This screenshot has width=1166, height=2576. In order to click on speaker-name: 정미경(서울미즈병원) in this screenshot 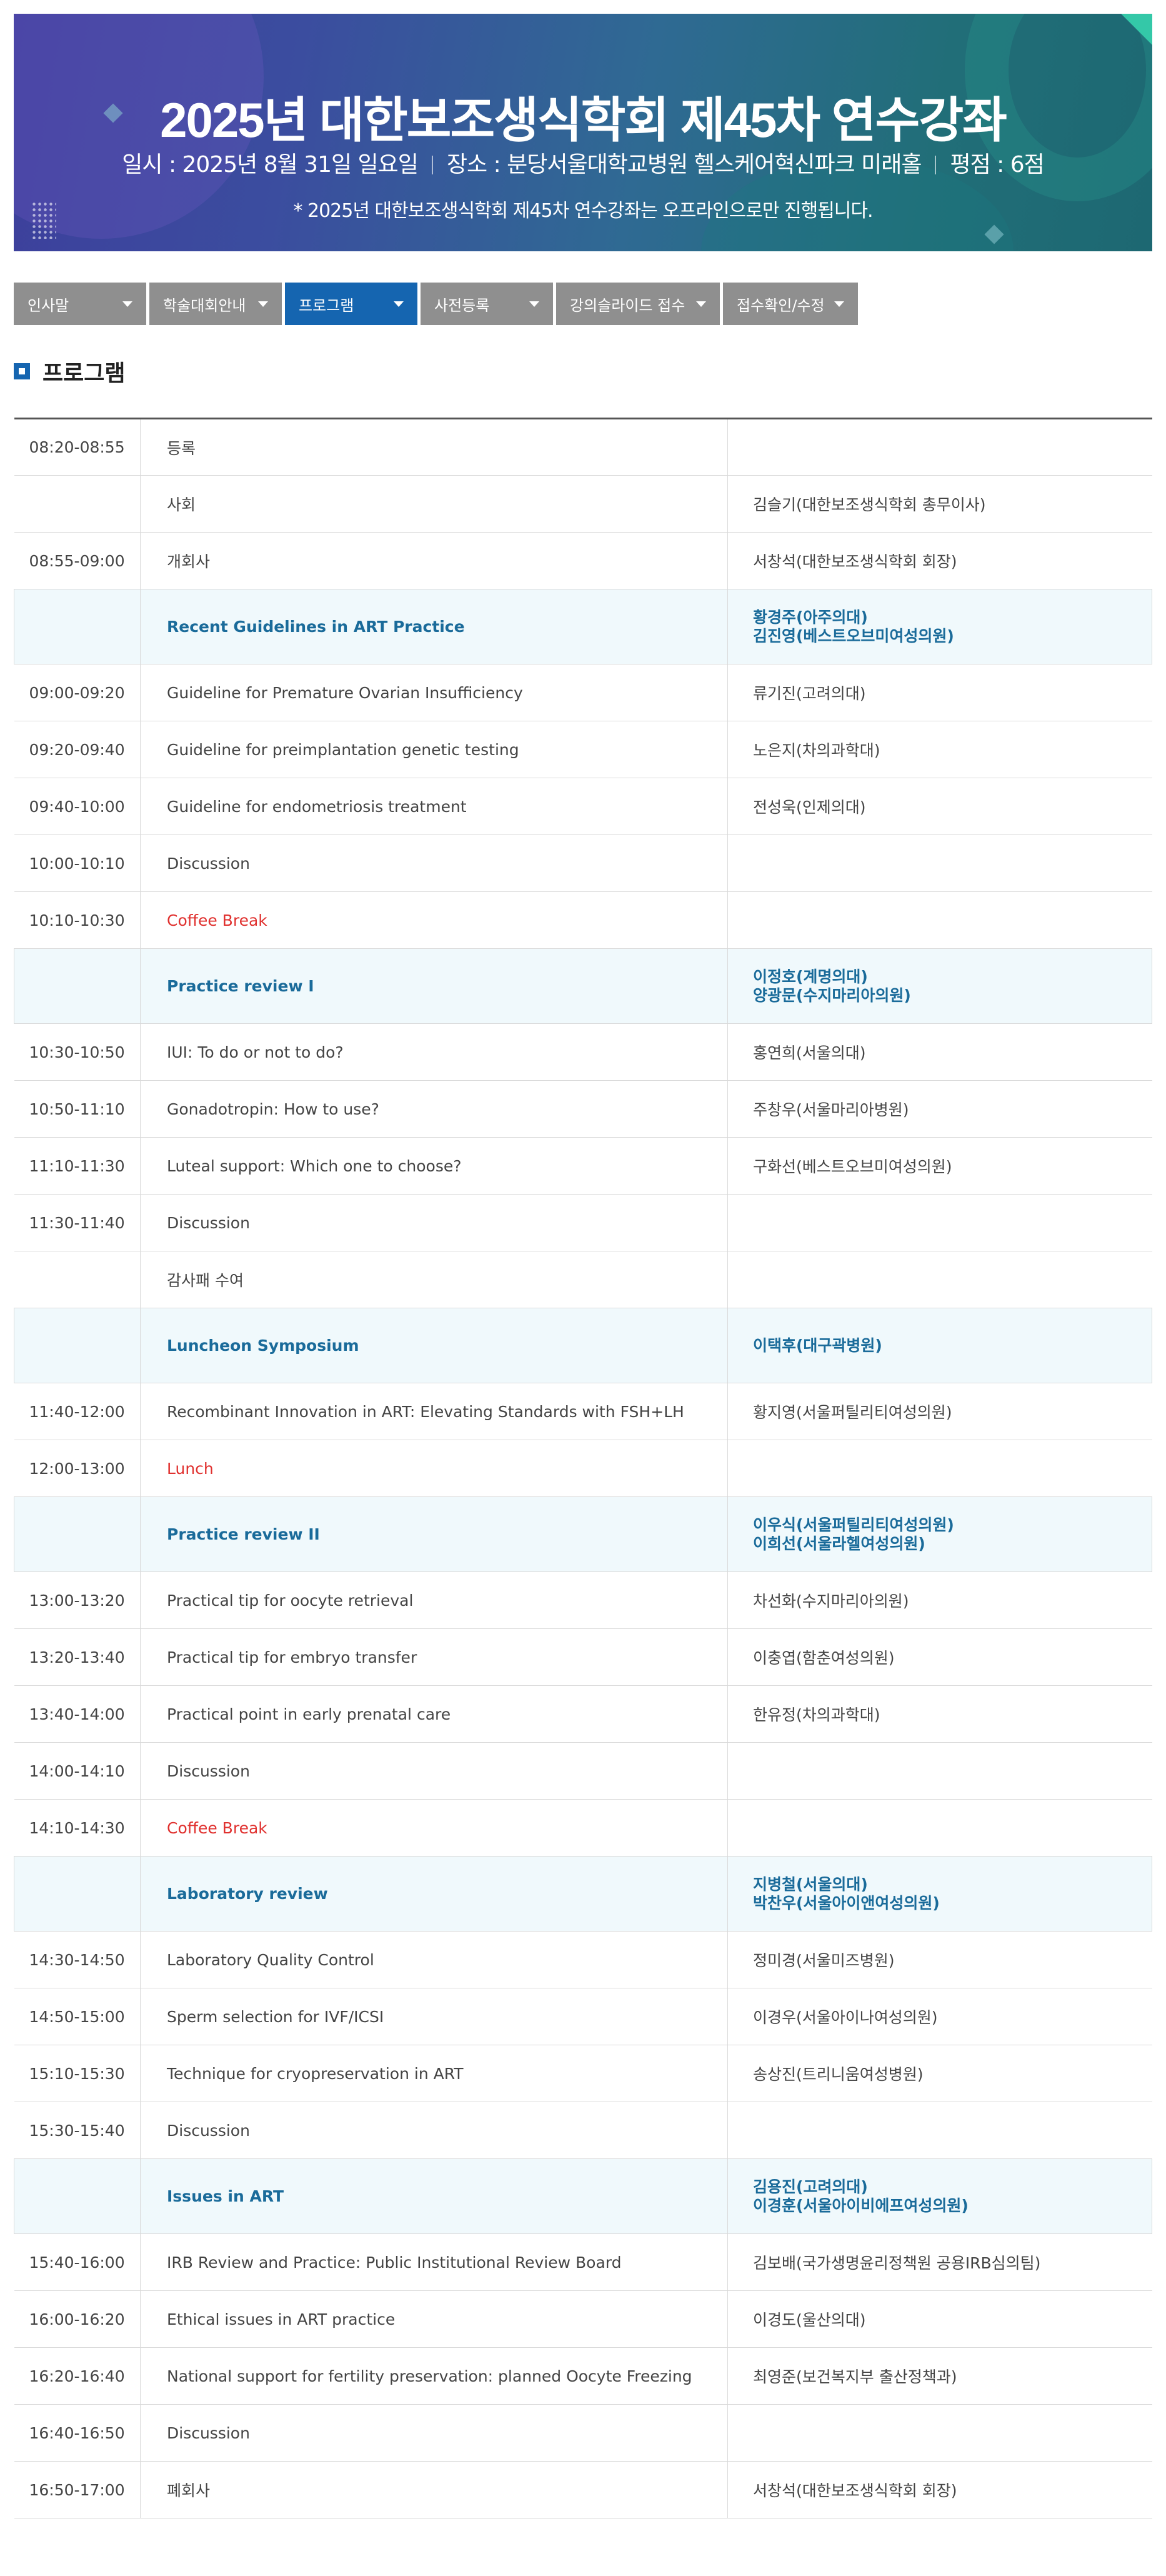, I will do `click(824, 1961)`.